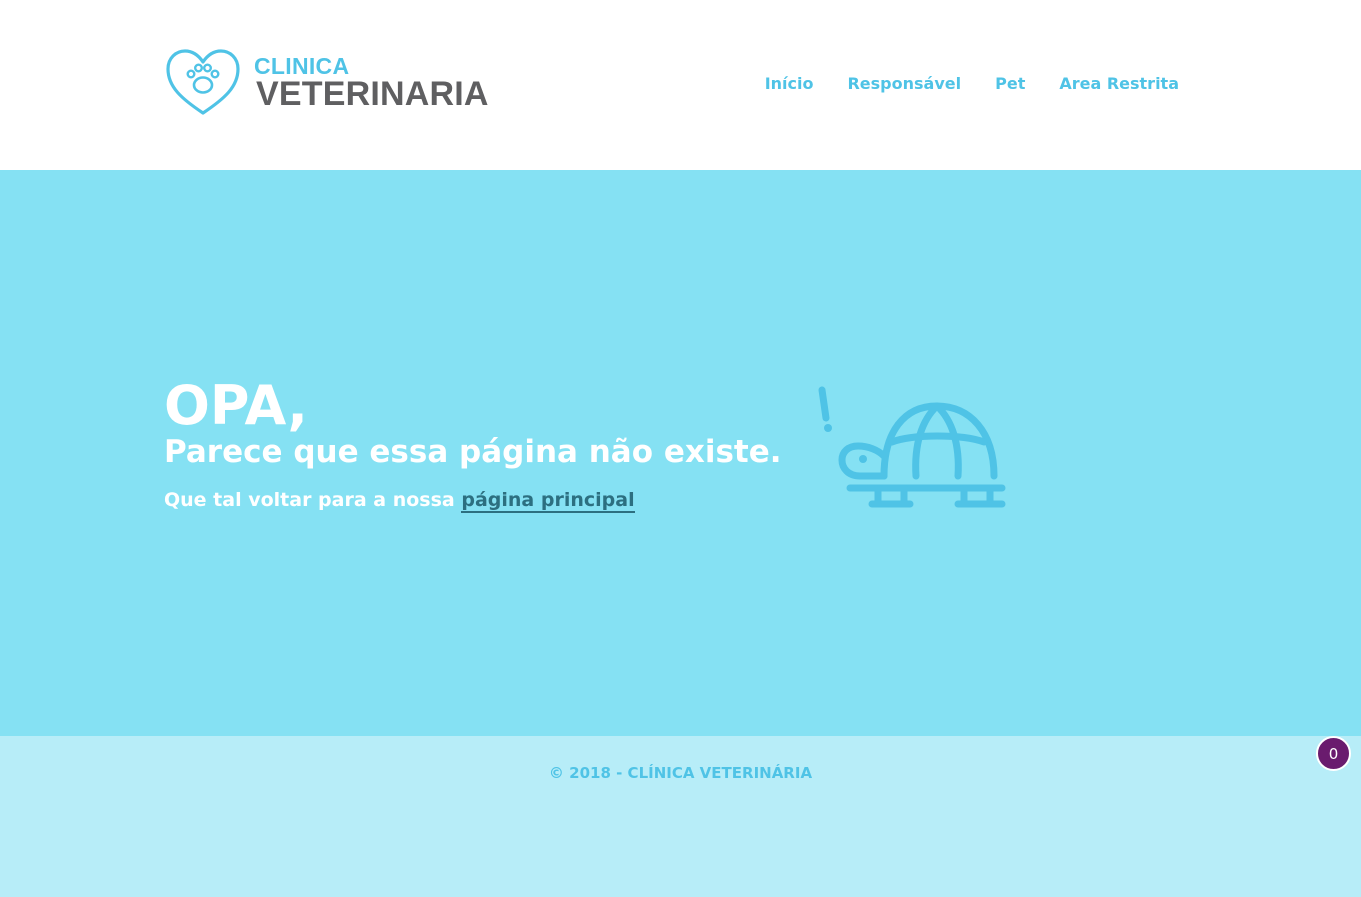 The height and width of the screenshot is (897, 1361). I want to click on hero-text-prefix: Que tal voltar para a nossa, so click(309, 500).